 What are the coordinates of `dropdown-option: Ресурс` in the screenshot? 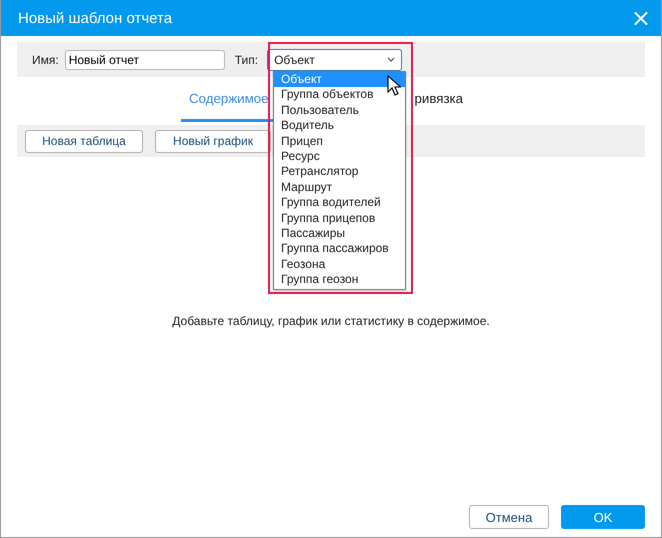 It's located at (339, 156).